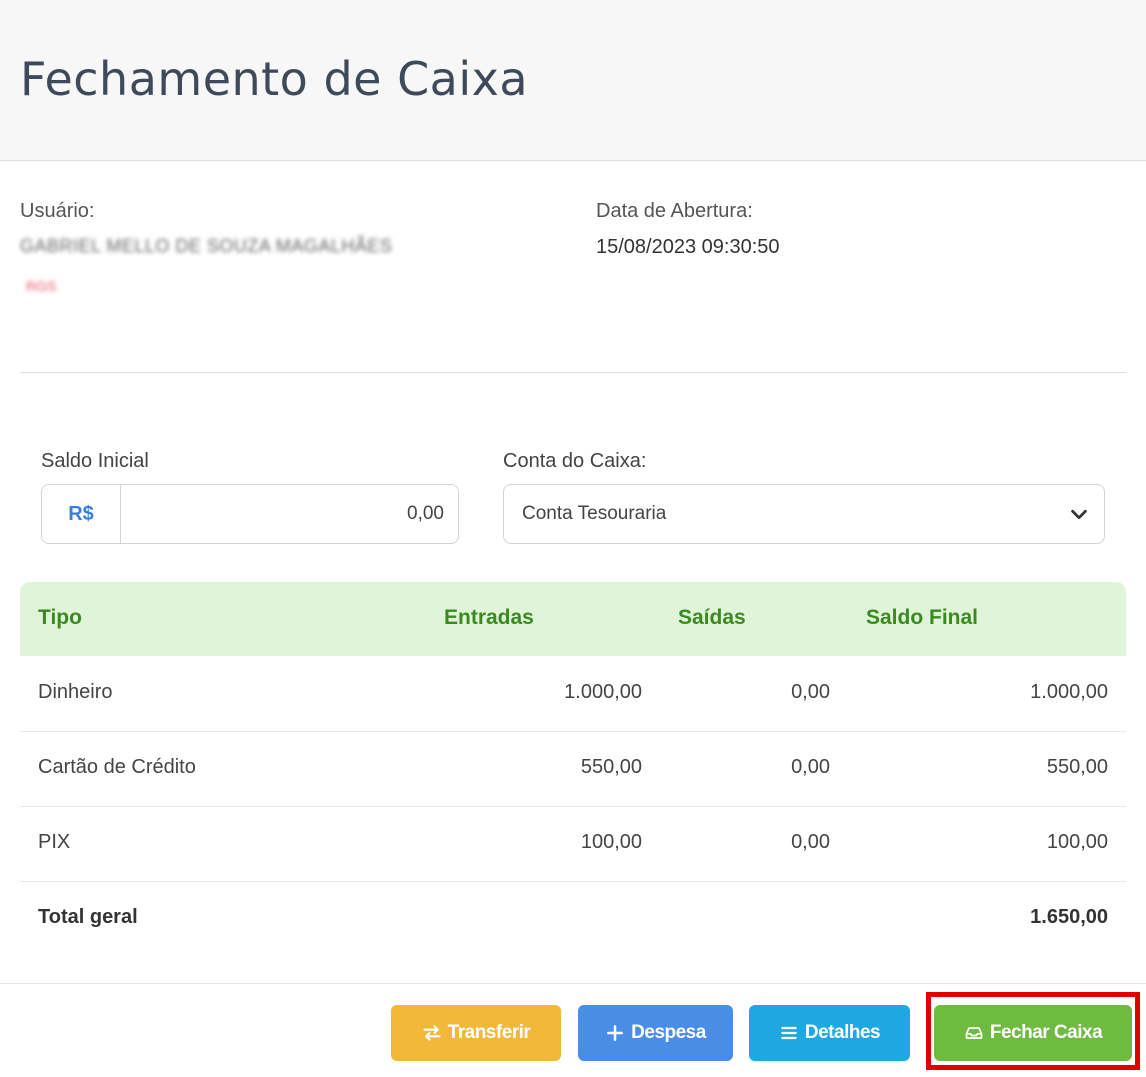 The width and height of the screenshot is (1146, 1077). Describe the element at coordinates (573, 372) in the screenshot. I see `divider` at that location.